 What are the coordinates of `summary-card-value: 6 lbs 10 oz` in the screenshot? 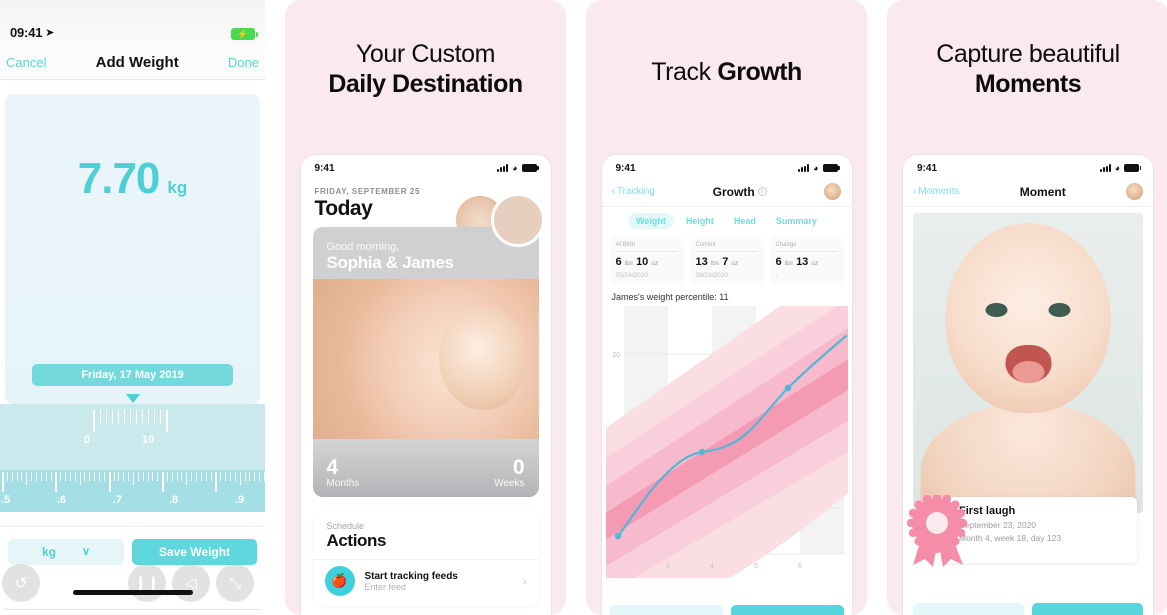 It's located at (647, 262).